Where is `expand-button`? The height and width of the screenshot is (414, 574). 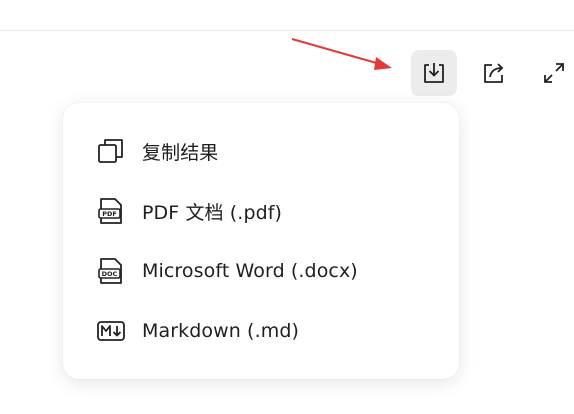
expand-button is located at coordinates (552, 73).